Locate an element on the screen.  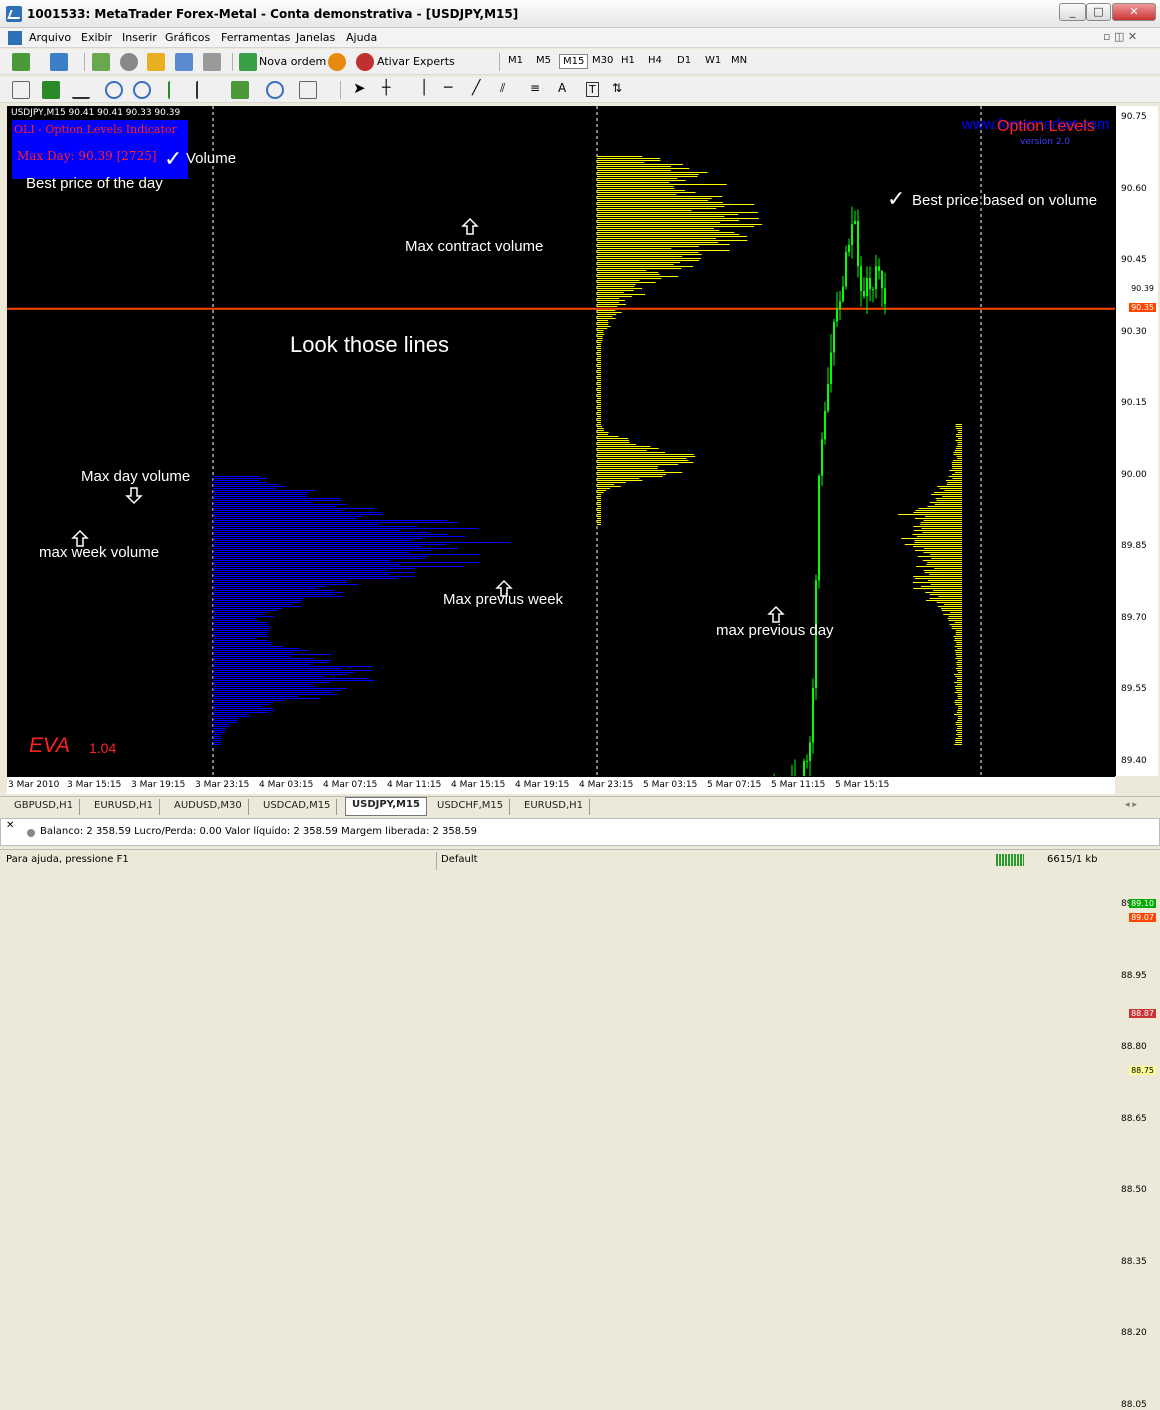
menu-arquivo: Arquivo is located at coordinates (50, 37).